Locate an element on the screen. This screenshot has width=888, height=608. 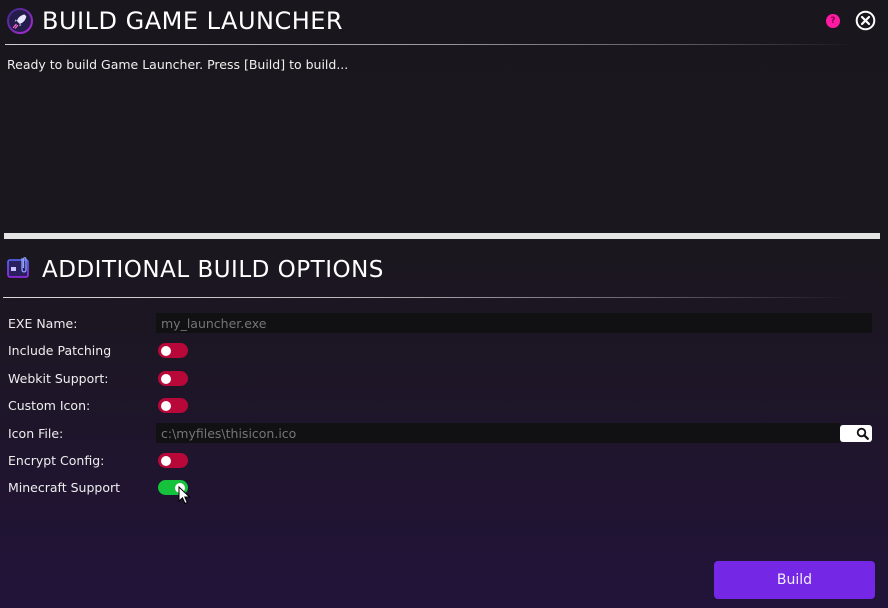
options-title: ADDITIONAL BUILD OPTIONS is located at coordinates (213, 270).